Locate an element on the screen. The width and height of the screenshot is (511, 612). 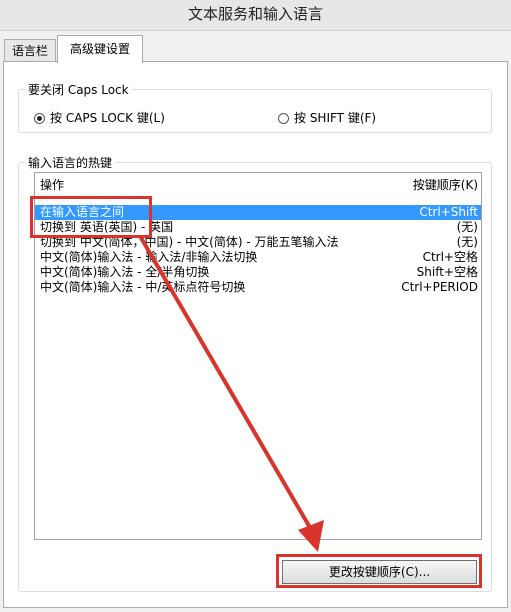
row-sequence: Ctrl+Shift is located at coordinates (448, 212).